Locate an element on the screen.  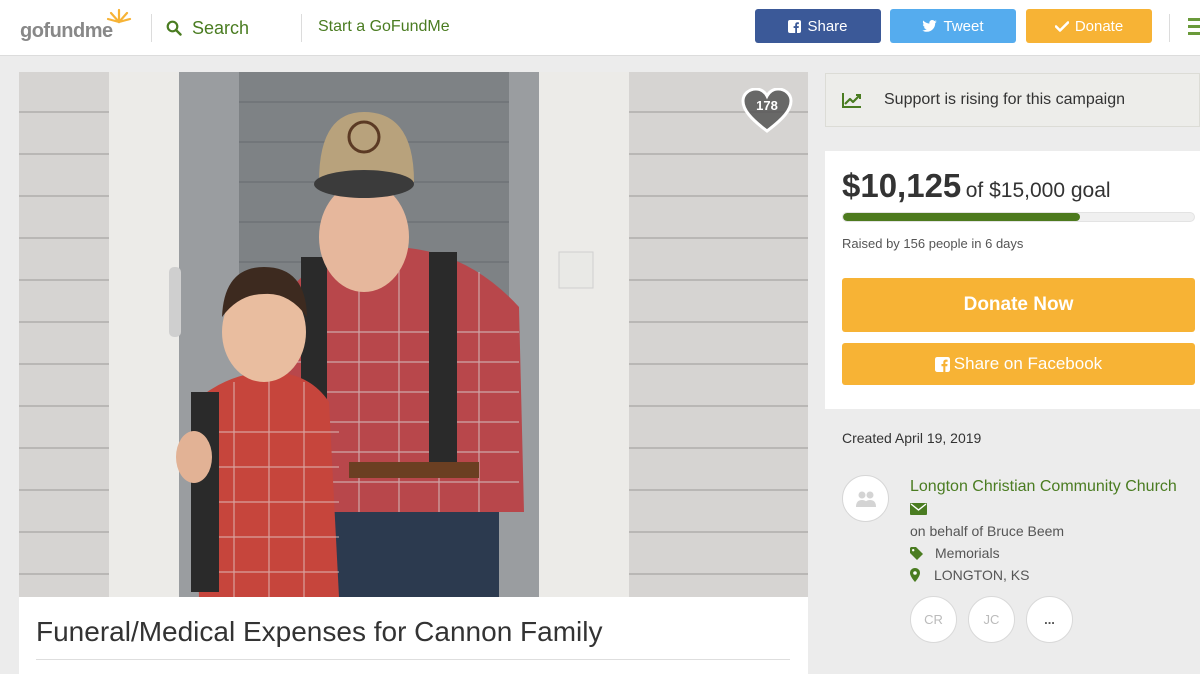
map-pin-icon is located at coordinates (915, 575).